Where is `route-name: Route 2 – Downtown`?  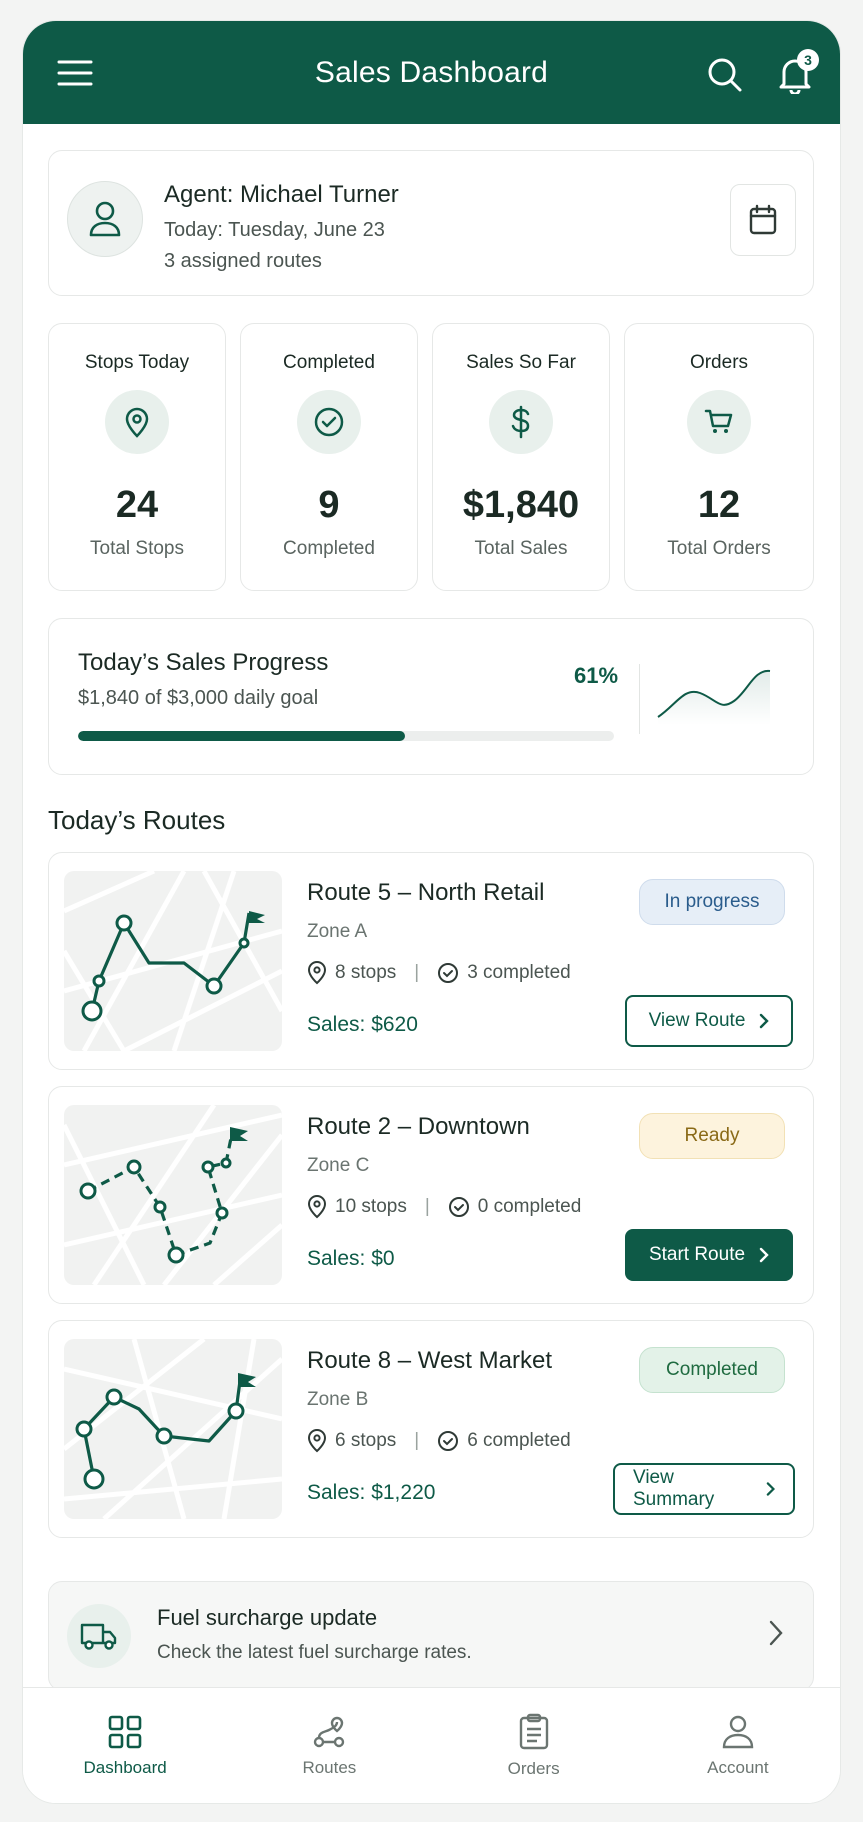 route-name: Route 2 – Downtown is located at coordinates (418, 1126).